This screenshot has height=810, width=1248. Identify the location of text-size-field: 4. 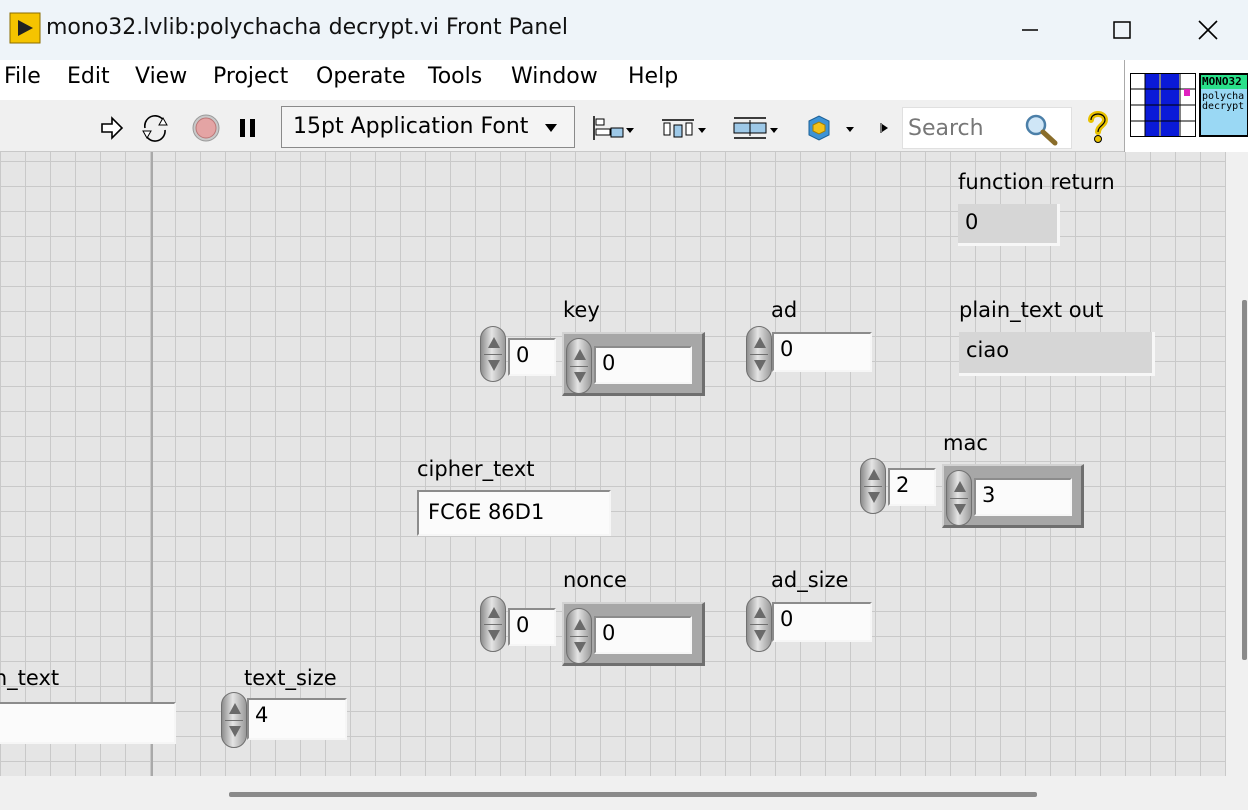
(297, 719).